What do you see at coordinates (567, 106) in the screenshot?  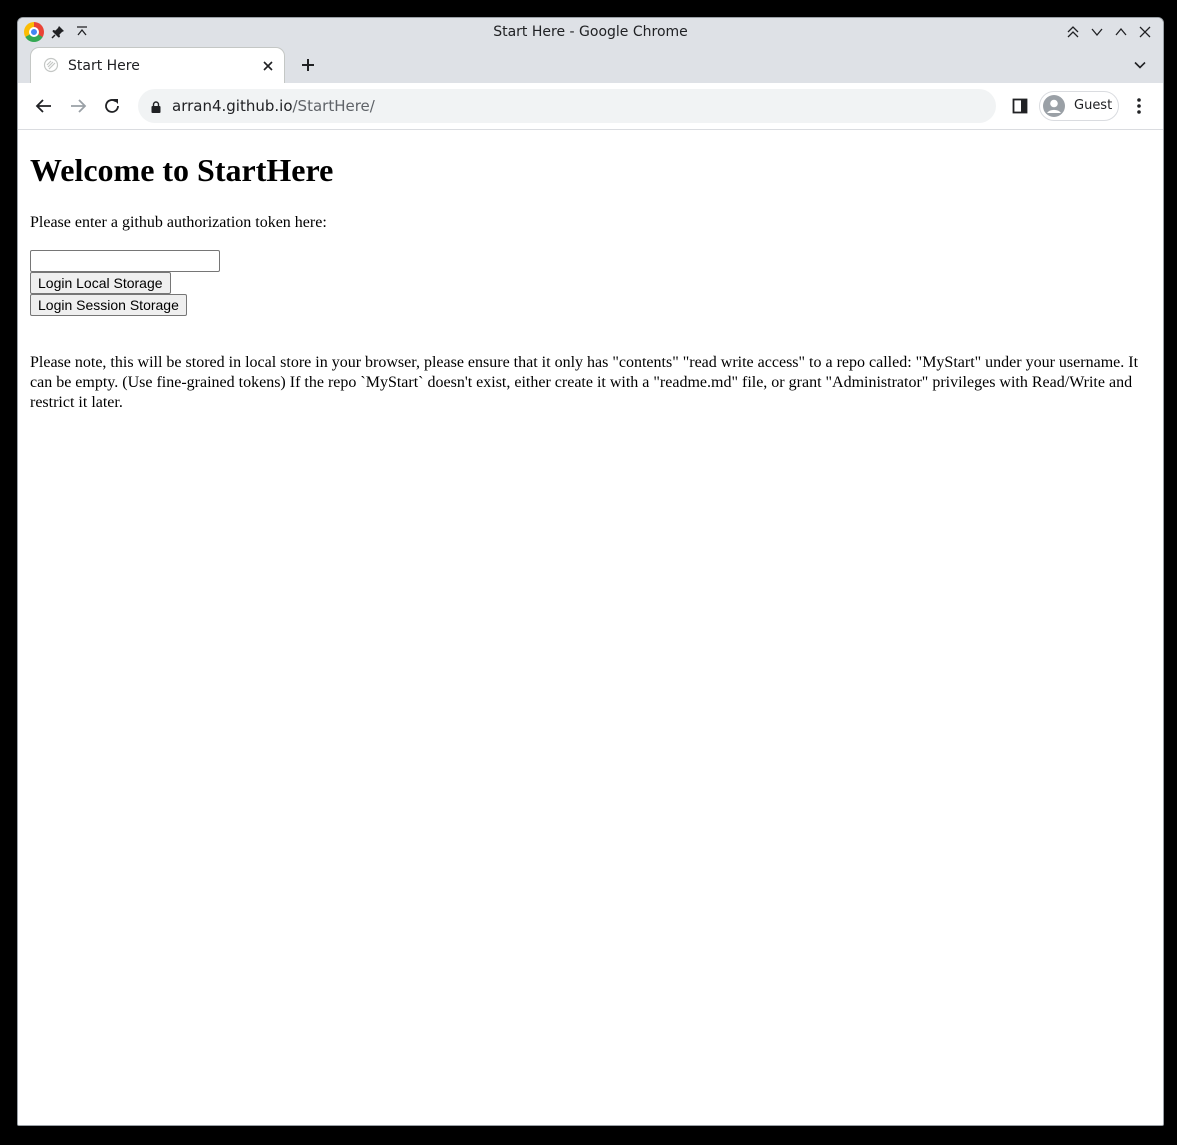 I see `address-bar: arran4.github.io/StartHere/` at bounding box center [567, 106].